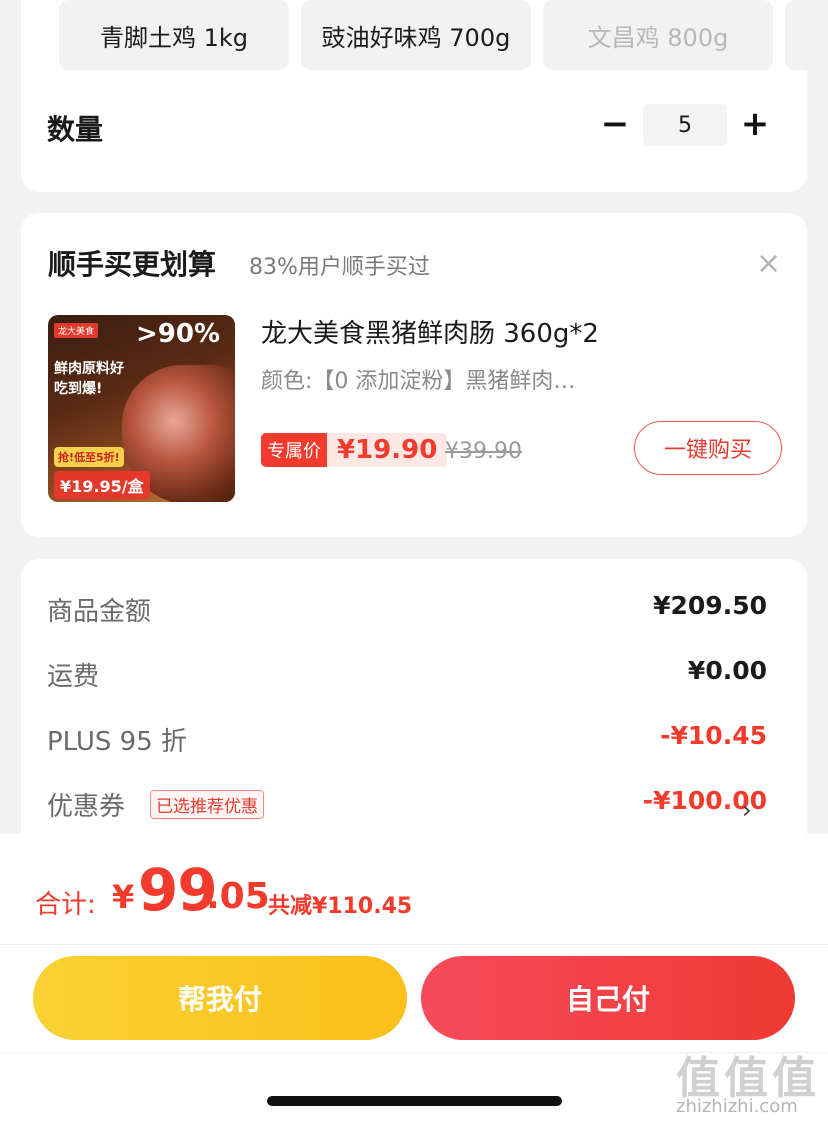 This screenshot has height=1124, width=828. Describe the element at coordinates (414, 944) in the screenshot. I see `divider` at that location.